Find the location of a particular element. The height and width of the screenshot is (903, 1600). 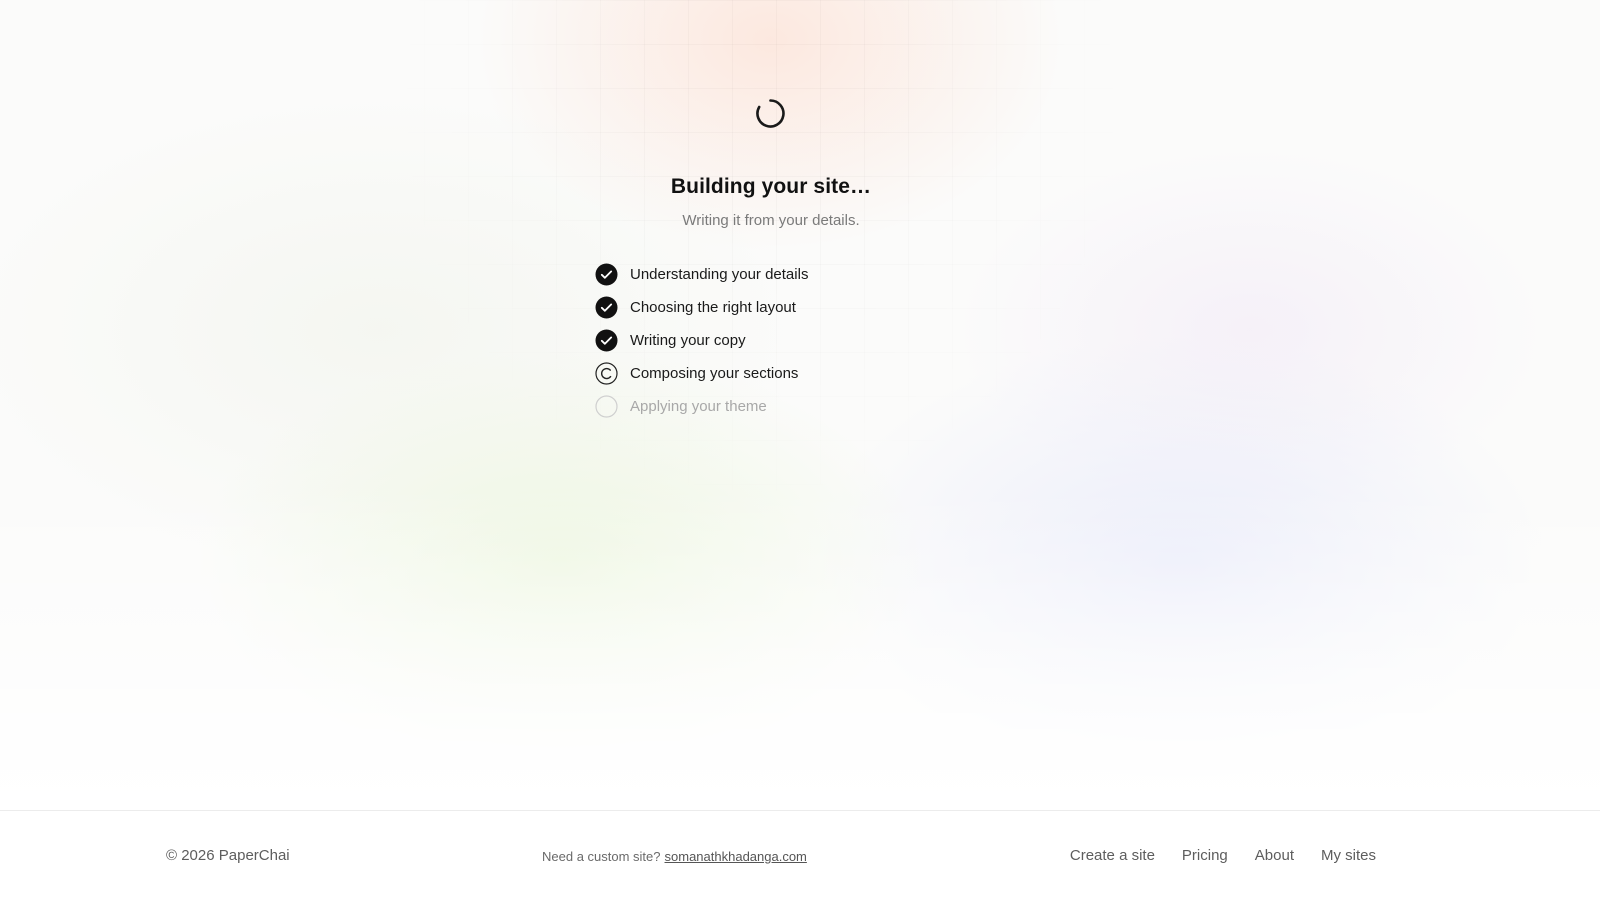

footer-nav: Create a site Pricing About My sites is located at coordinates (1223, 855).